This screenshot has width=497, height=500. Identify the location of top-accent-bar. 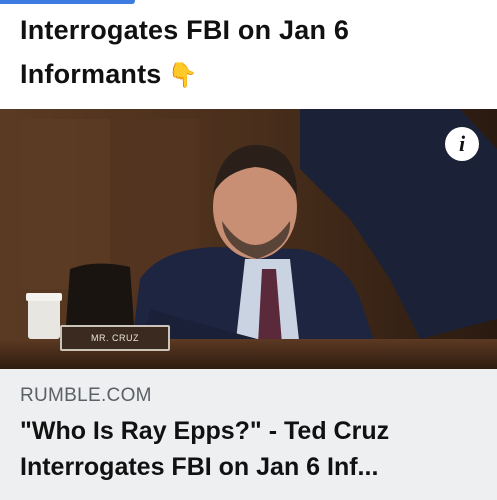
(67, 2).